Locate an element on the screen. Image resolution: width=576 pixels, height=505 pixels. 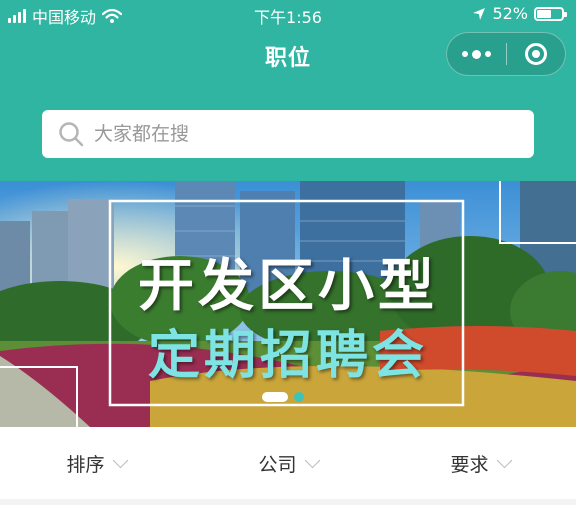
status-bar: 中国移动 下午1:56 52% is located at coordinates (288, 15).